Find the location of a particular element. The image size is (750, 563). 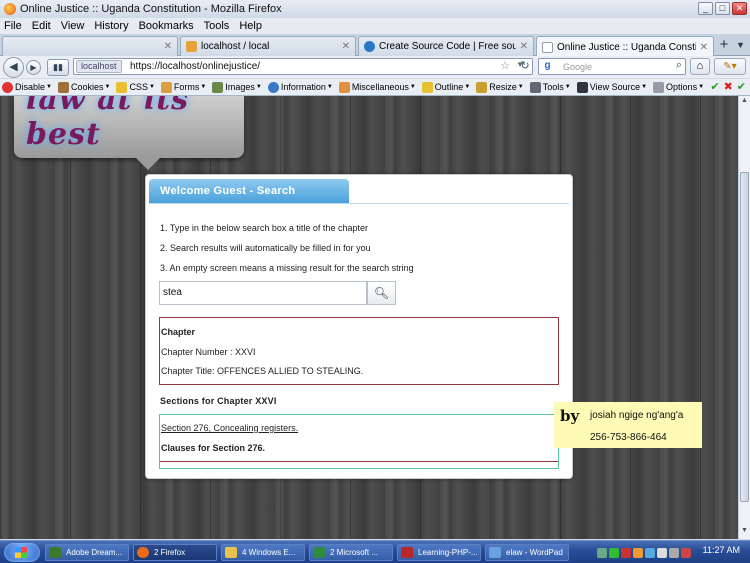

folder-icon is located at coordinates (231, 552).